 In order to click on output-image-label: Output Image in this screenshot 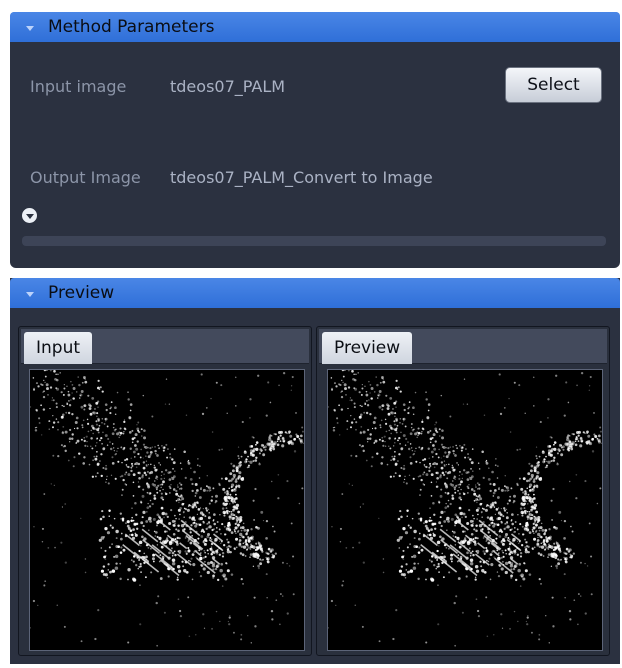, I will do `click(85, 177)`.